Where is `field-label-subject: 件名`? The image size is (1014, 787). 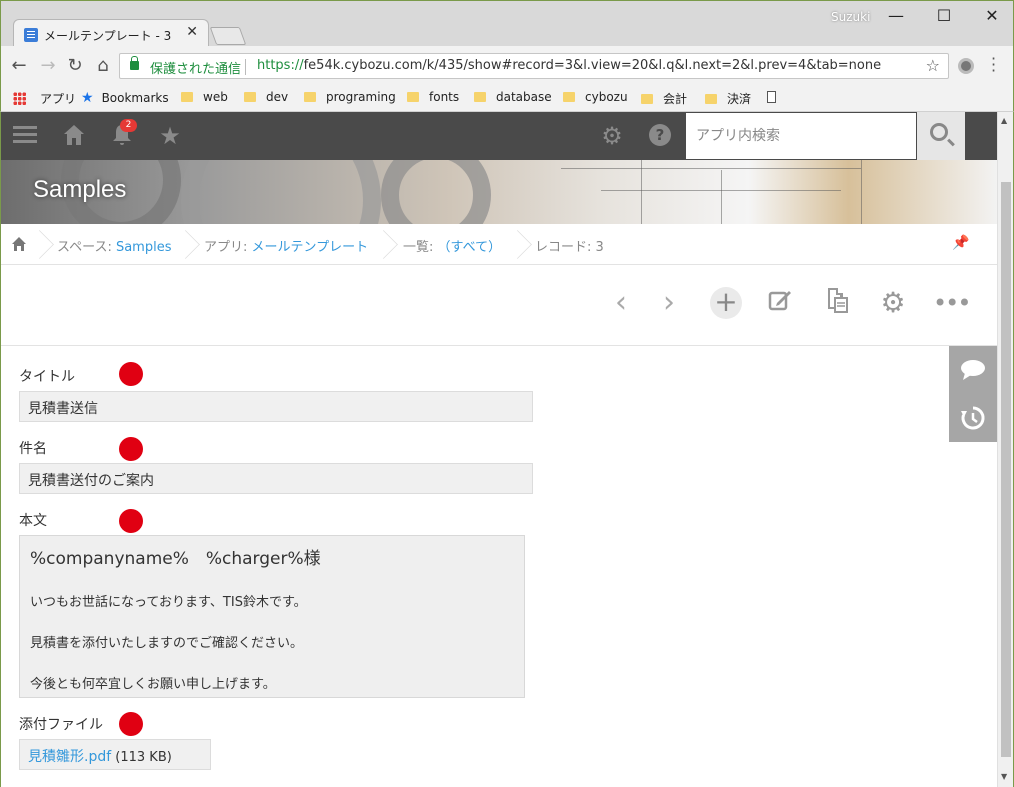 field-label-subject: 件名 is located at coordinates (33, 449).